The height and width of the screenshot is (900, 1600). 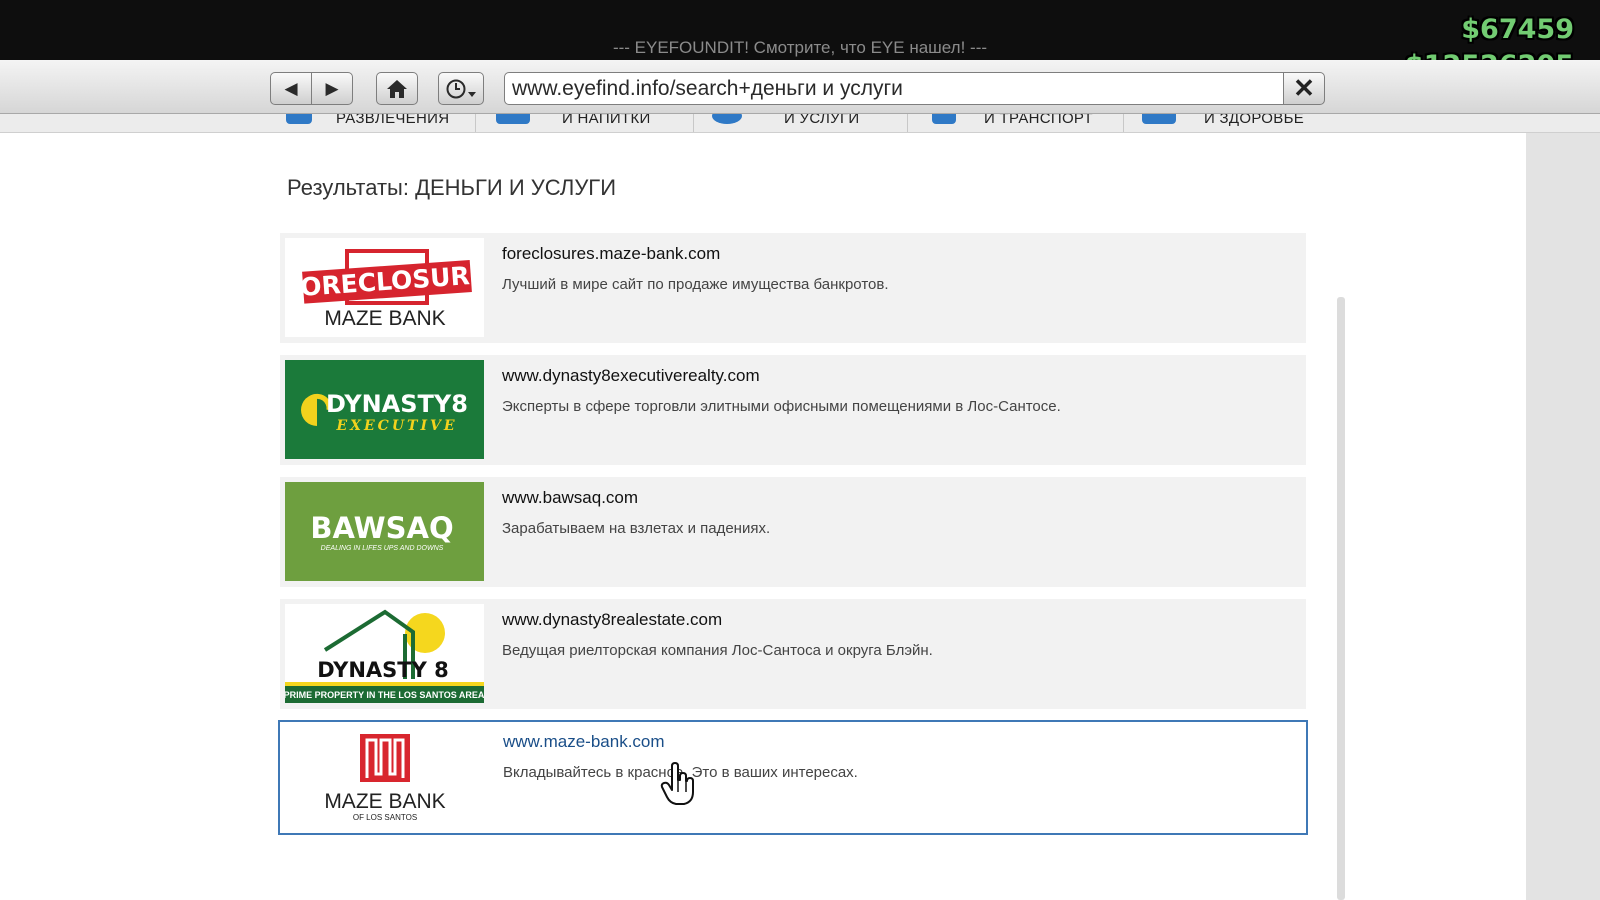 What do you see at coordinates (384, 287) in the screenshot?
I see `result-logo: FORECLOSURE MAZE BANK` at bounding box center [384, 287].